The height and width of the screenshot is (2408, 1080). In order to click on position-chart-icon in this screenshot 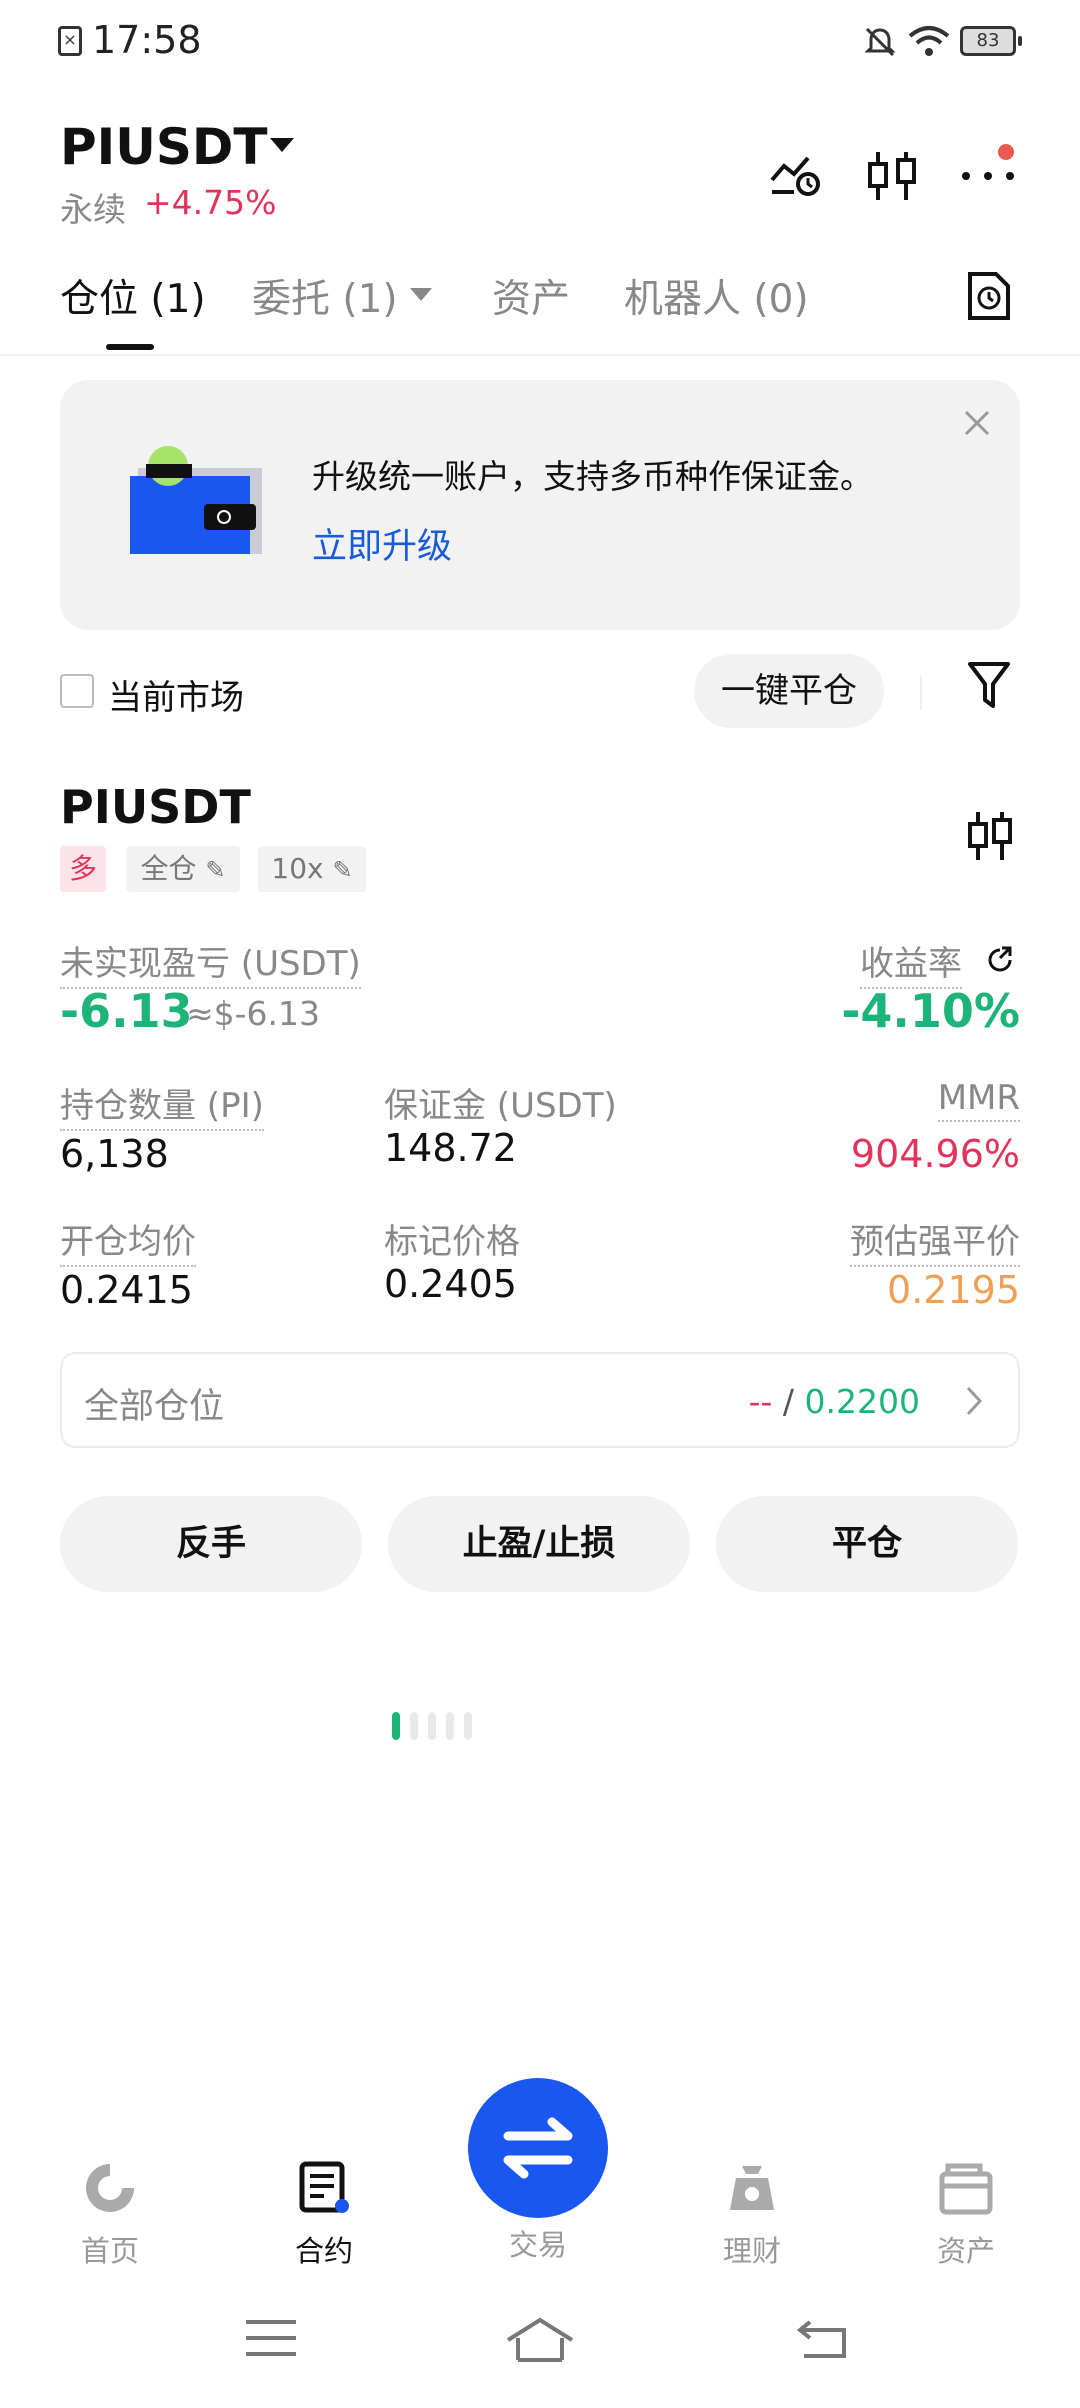, I will do `click(990, 836)`.